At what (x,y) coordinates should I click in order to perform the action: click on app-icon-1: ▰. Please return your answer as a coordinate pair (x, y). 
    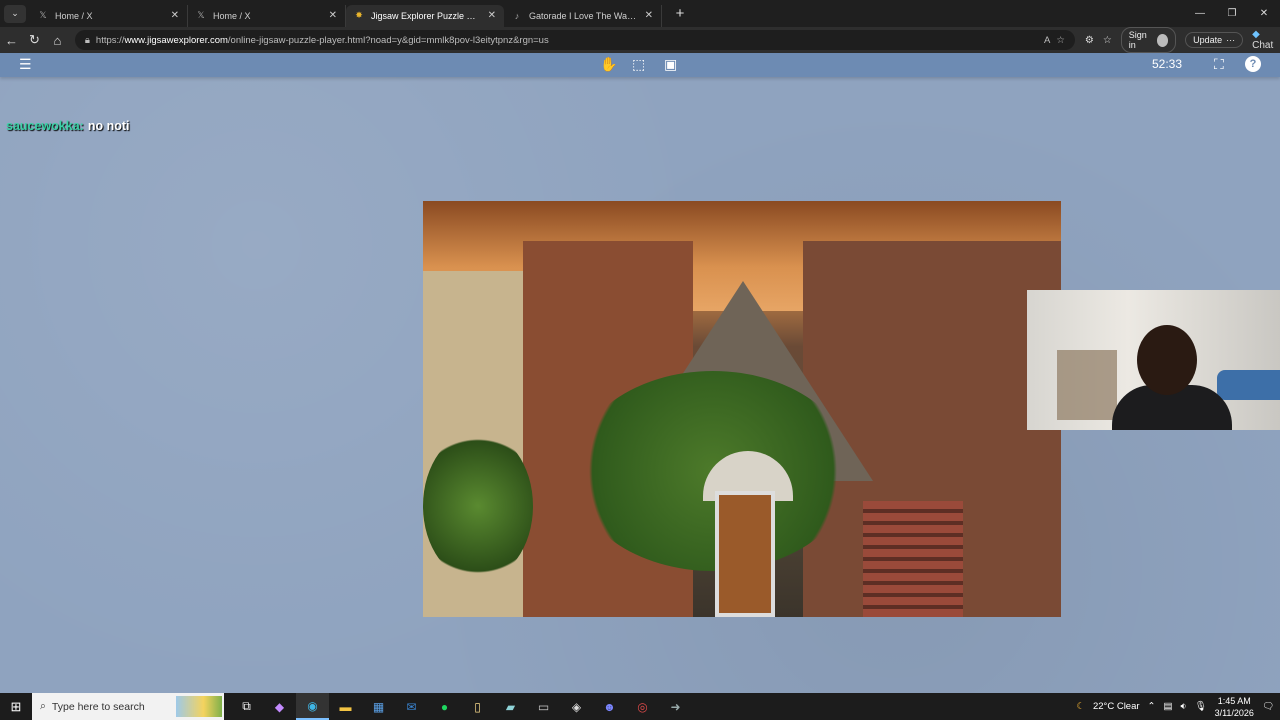
    Looking at the image, I should click on (510, 706).